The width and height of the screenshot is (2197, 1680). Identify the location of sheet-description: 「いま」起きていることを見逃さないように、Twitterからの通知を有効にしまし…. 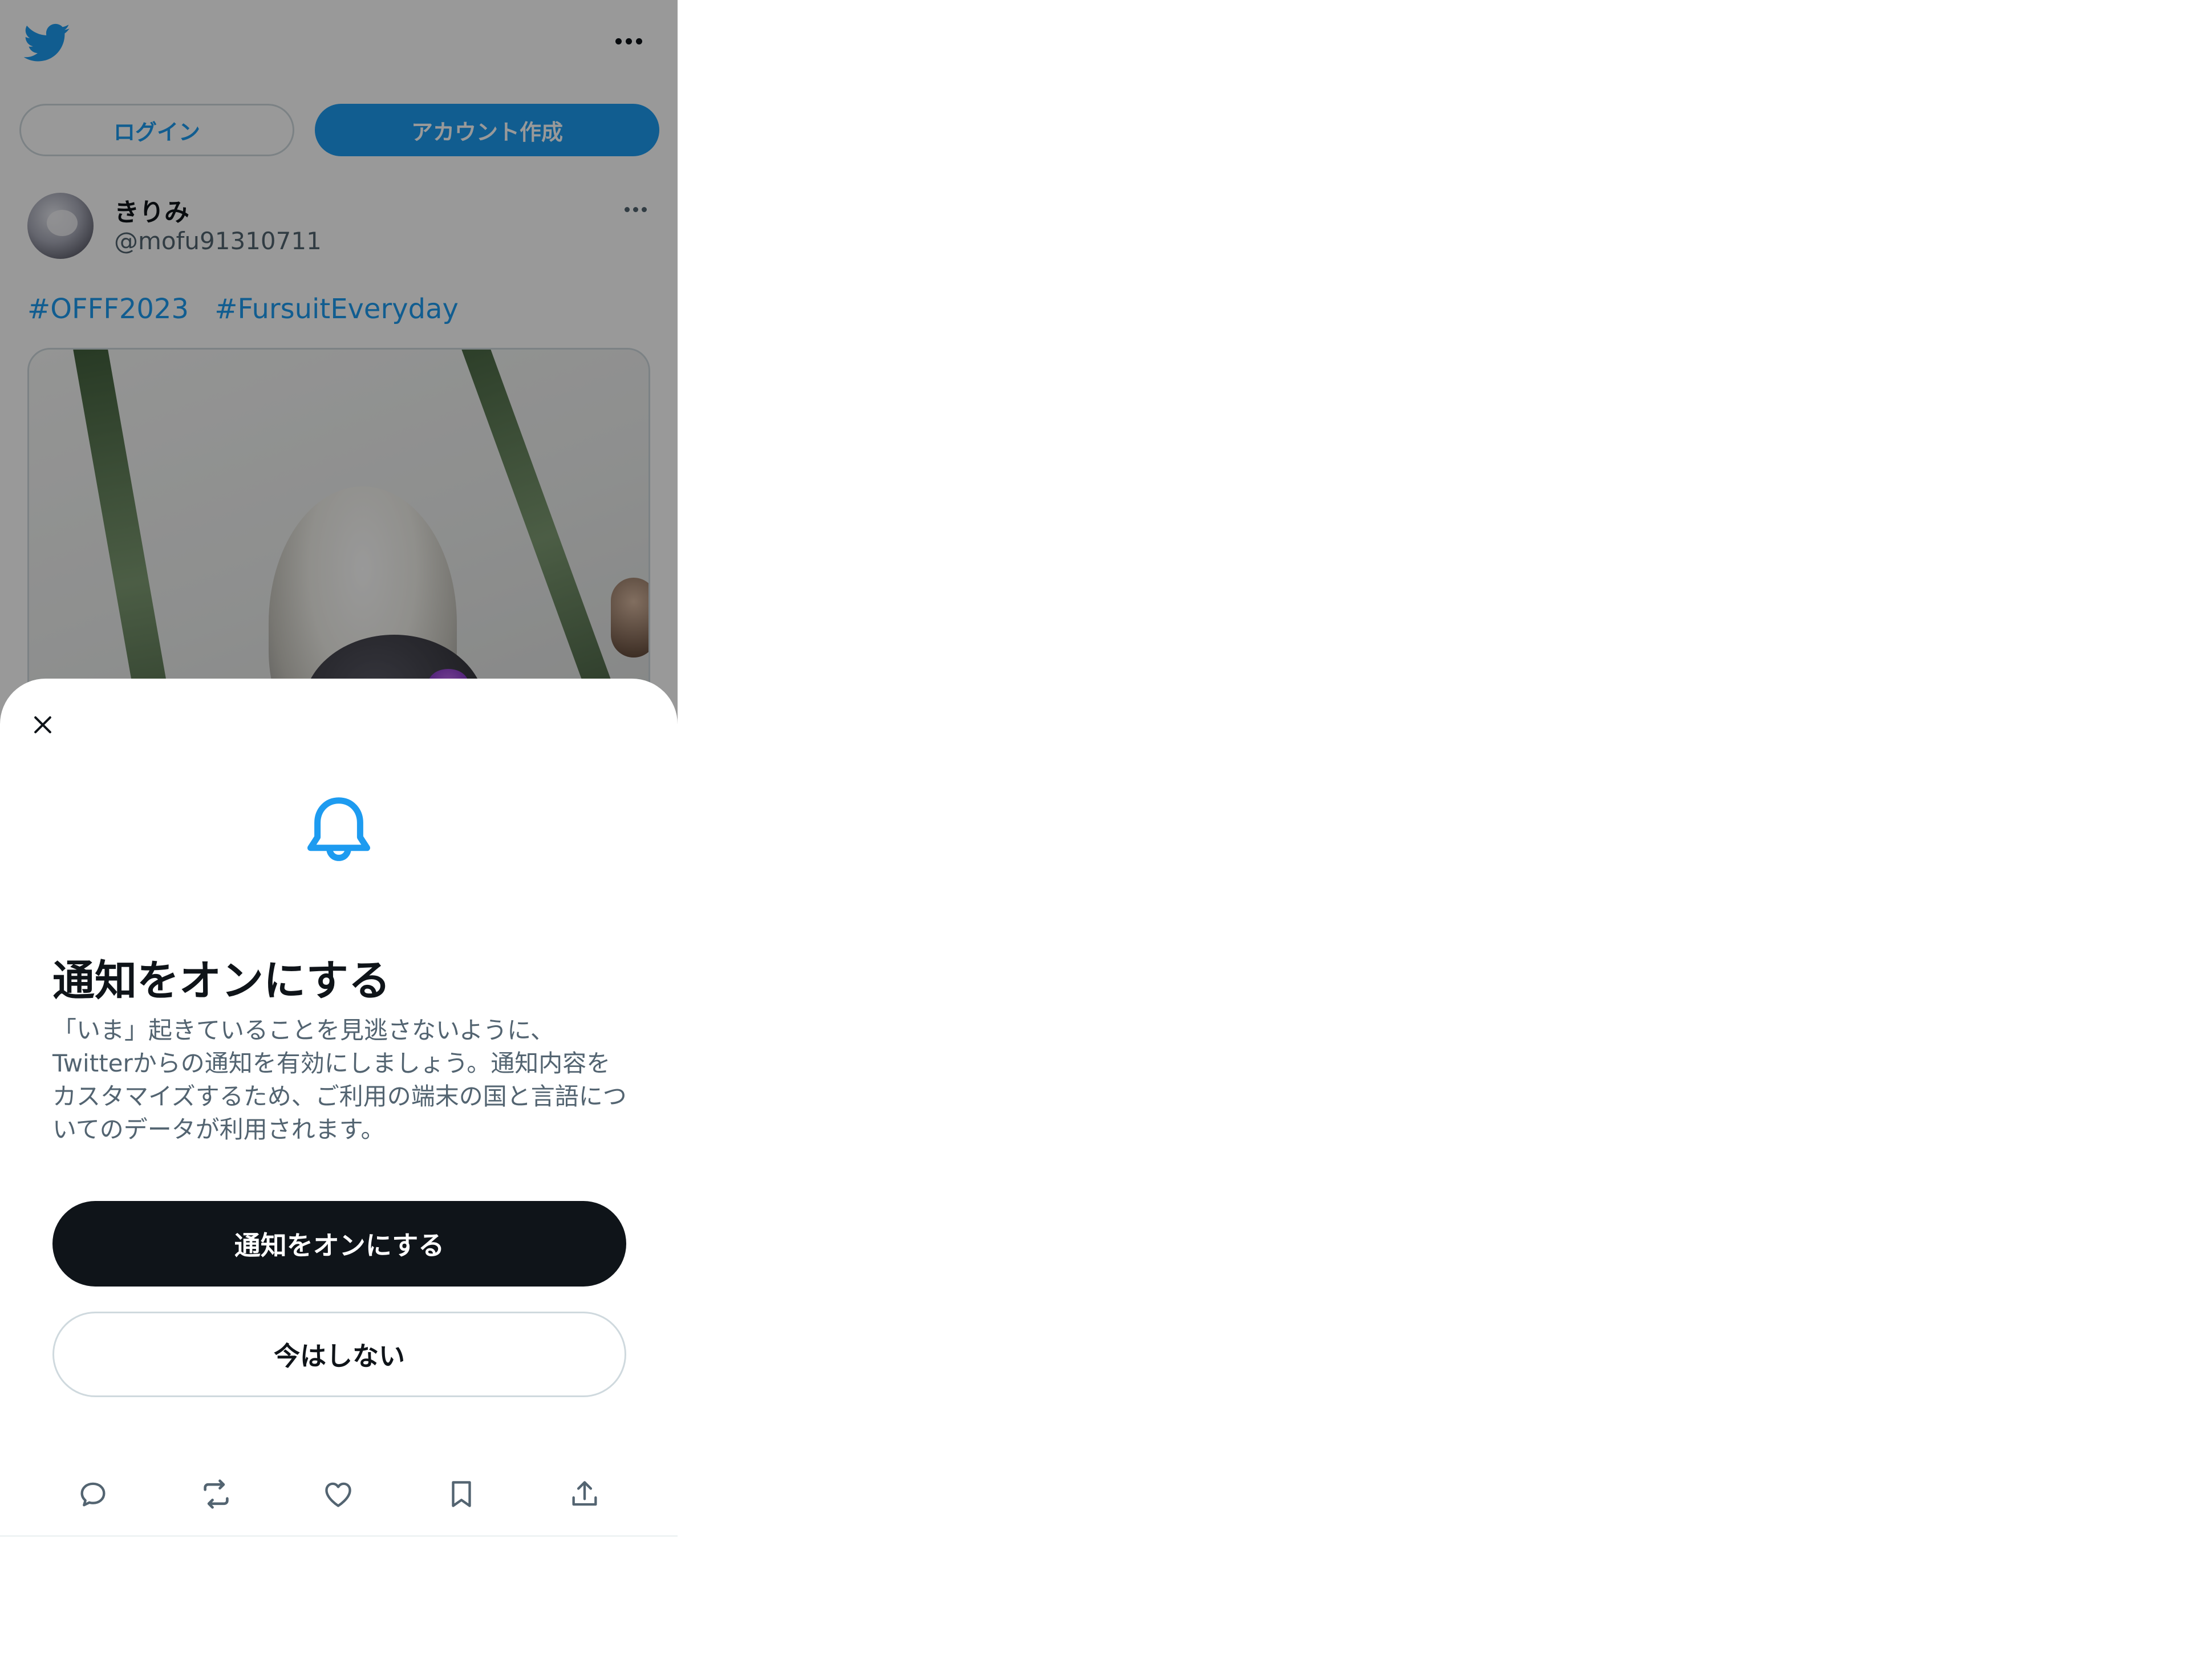
(339, 1079).